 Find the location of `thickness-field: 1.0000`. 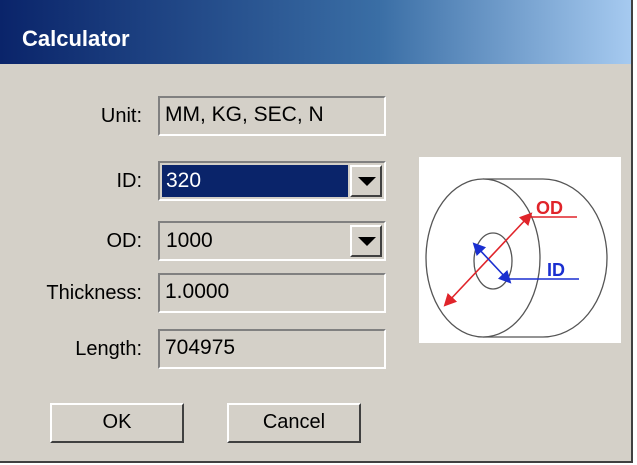

thickness-field: 1.0000 is located at coordinates (272, 293).